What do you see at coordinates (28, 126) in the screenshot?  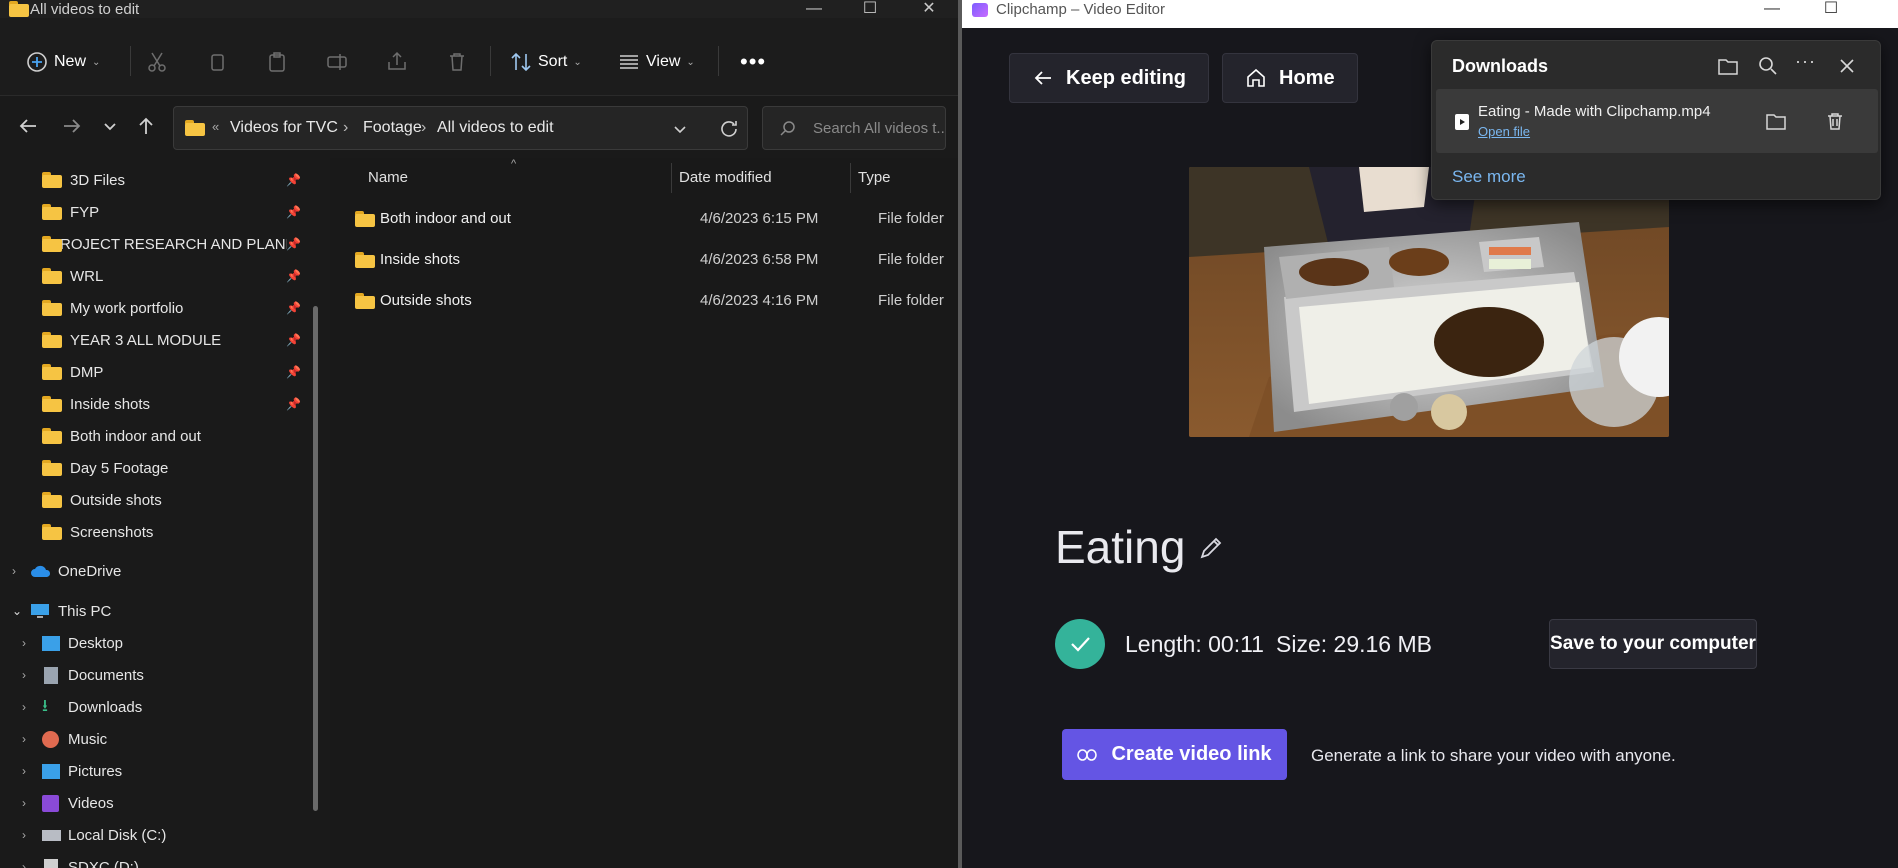 I see `back-arrow-icon` at bounding box center [28, 126].